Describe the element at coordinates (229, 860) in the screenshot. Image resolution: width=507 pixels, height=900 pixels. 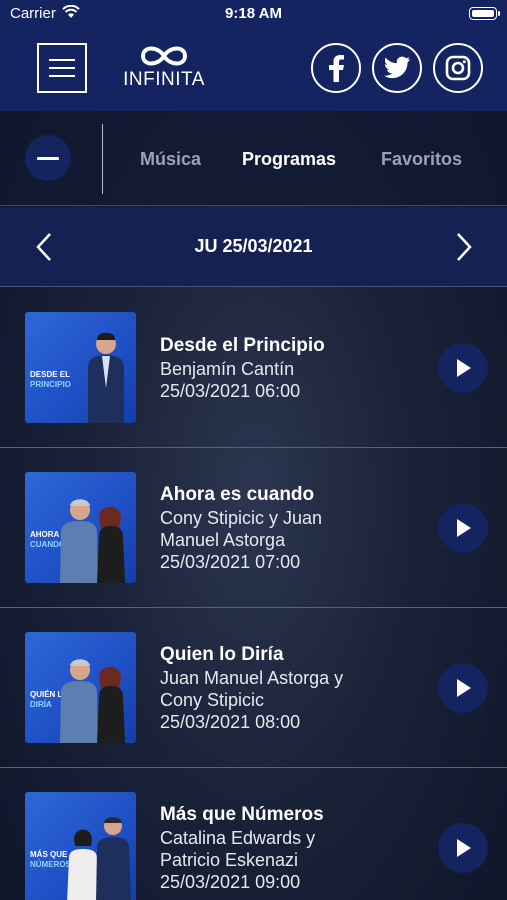
I see `program-host: Patricio Eskenazi` at that location.